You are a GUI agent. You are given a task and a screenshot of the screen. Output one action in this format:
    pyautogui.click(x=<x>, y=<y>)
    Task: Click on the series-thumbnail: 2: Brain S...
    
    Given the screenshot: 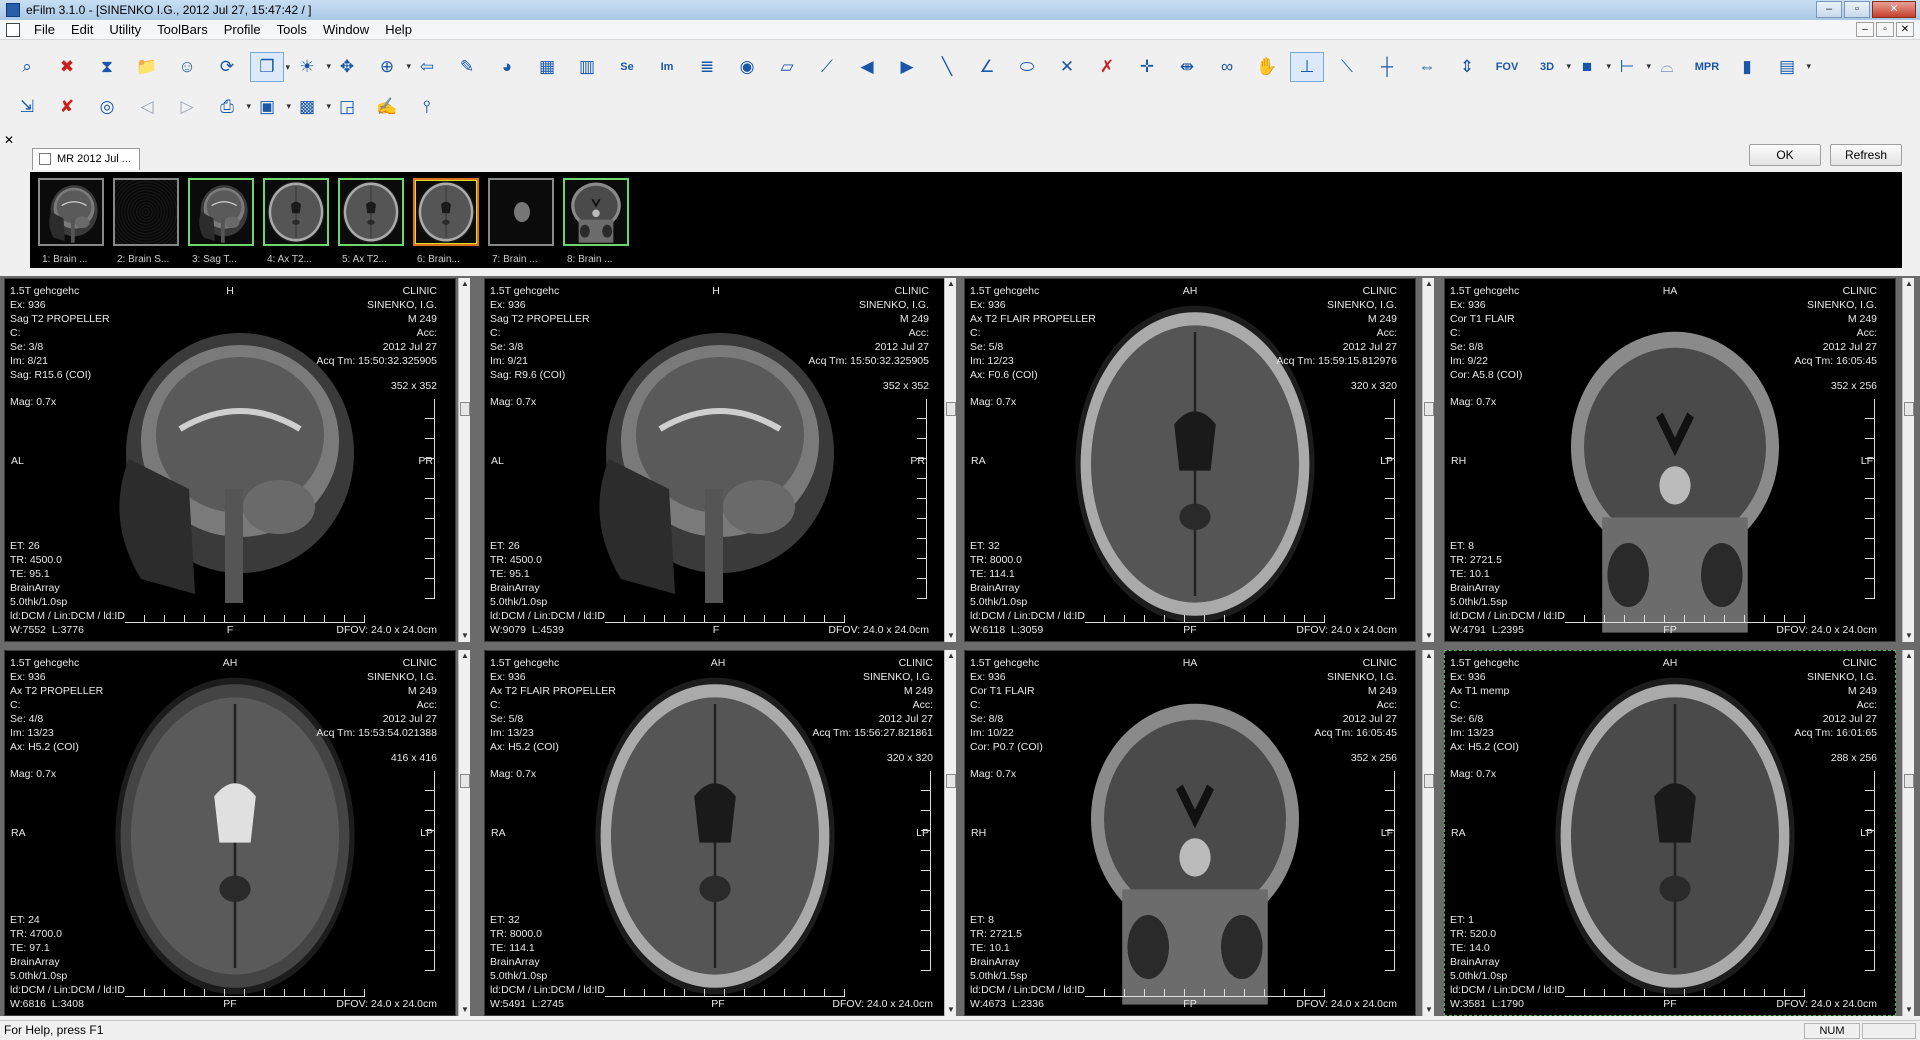 What is the action you would take?
    pyautogui.click(x=145, y=221)
    